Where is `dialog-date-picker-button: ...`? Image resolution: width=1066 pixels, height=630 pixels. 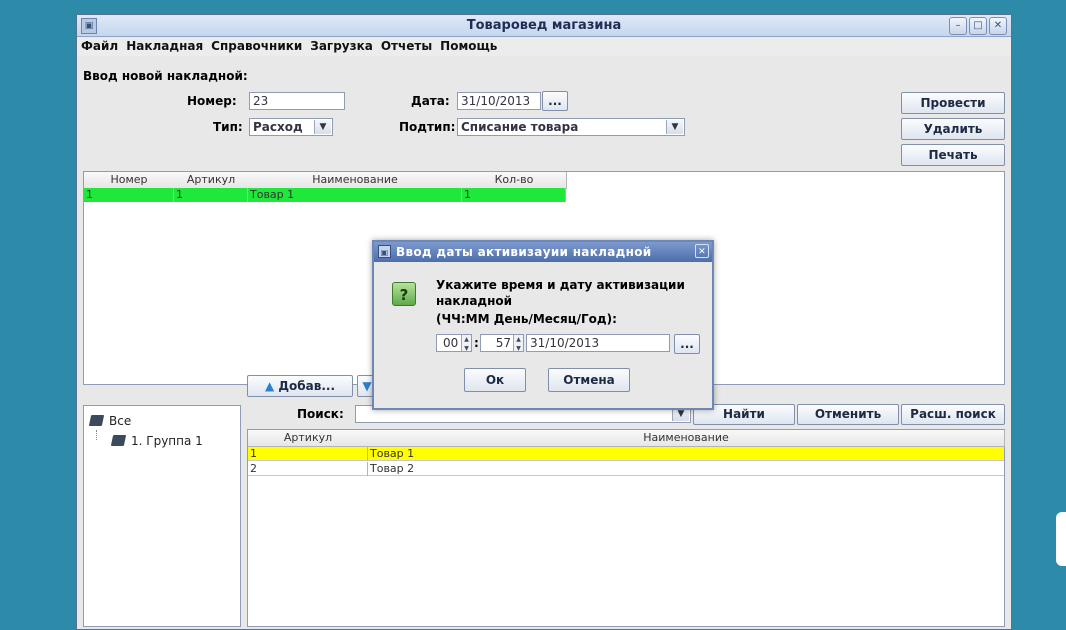
dialog-date-picker-button: ... is located at coordinates (687, 344).